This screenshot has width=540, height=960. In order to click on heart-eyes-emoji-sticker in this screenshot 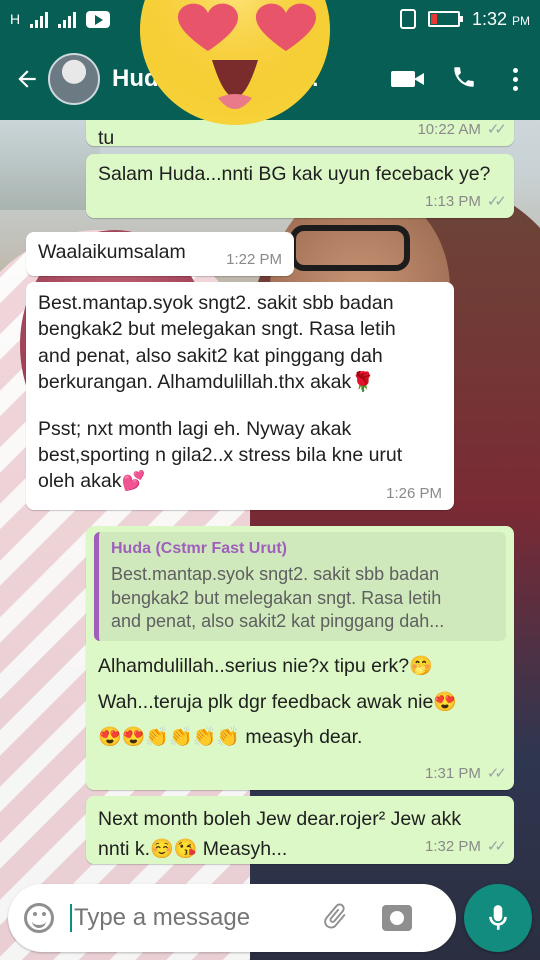, I will do `click(235, 62)`.